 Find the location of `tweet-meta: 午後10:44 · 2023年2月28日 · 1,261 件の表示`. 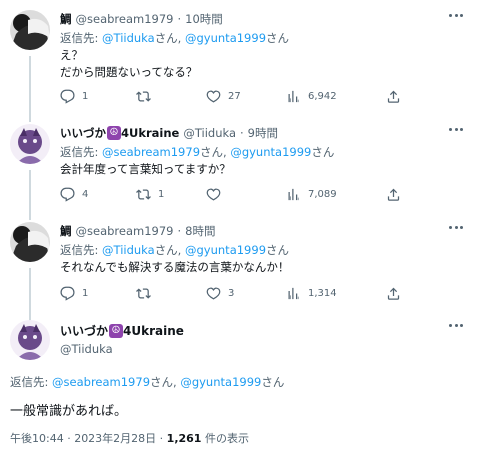

tweet-meta: 午後10:44 · 2023年2月28日 · 1,261 件の表示 is located at coordinates (129, 438).